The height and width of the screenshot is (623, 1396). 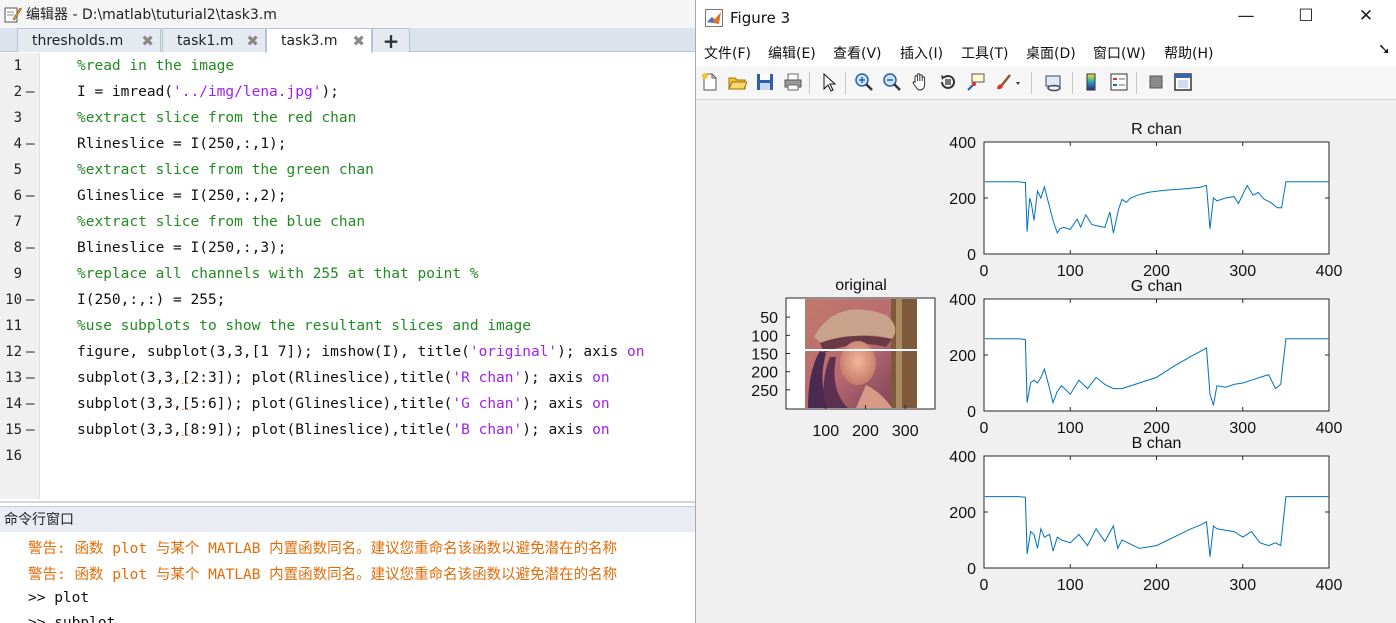 What do you see at coordinates (348, 92) in the screenshot?
I see `code-line: 2— I = imread('../img/lena.jpg');` at bounding box center [348, 92].